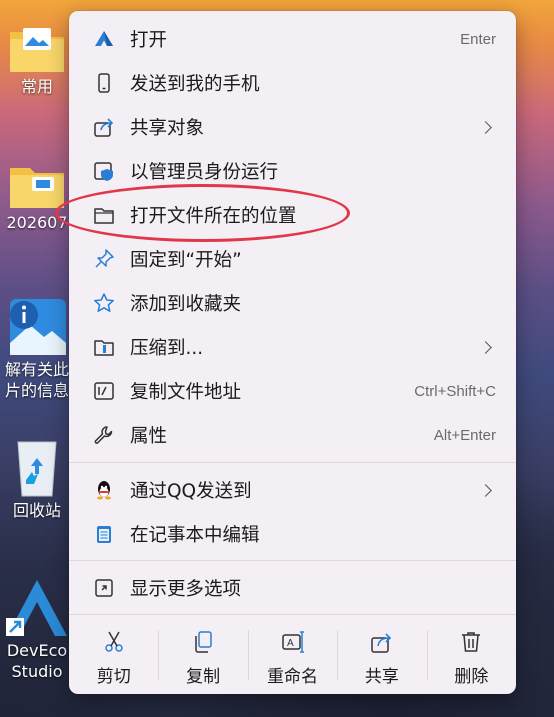 The image size is (554, 717). What do you see at coordinates (202, 213) in the screenshot?
I see `highlight-oval` at bounding box center [202, 213].